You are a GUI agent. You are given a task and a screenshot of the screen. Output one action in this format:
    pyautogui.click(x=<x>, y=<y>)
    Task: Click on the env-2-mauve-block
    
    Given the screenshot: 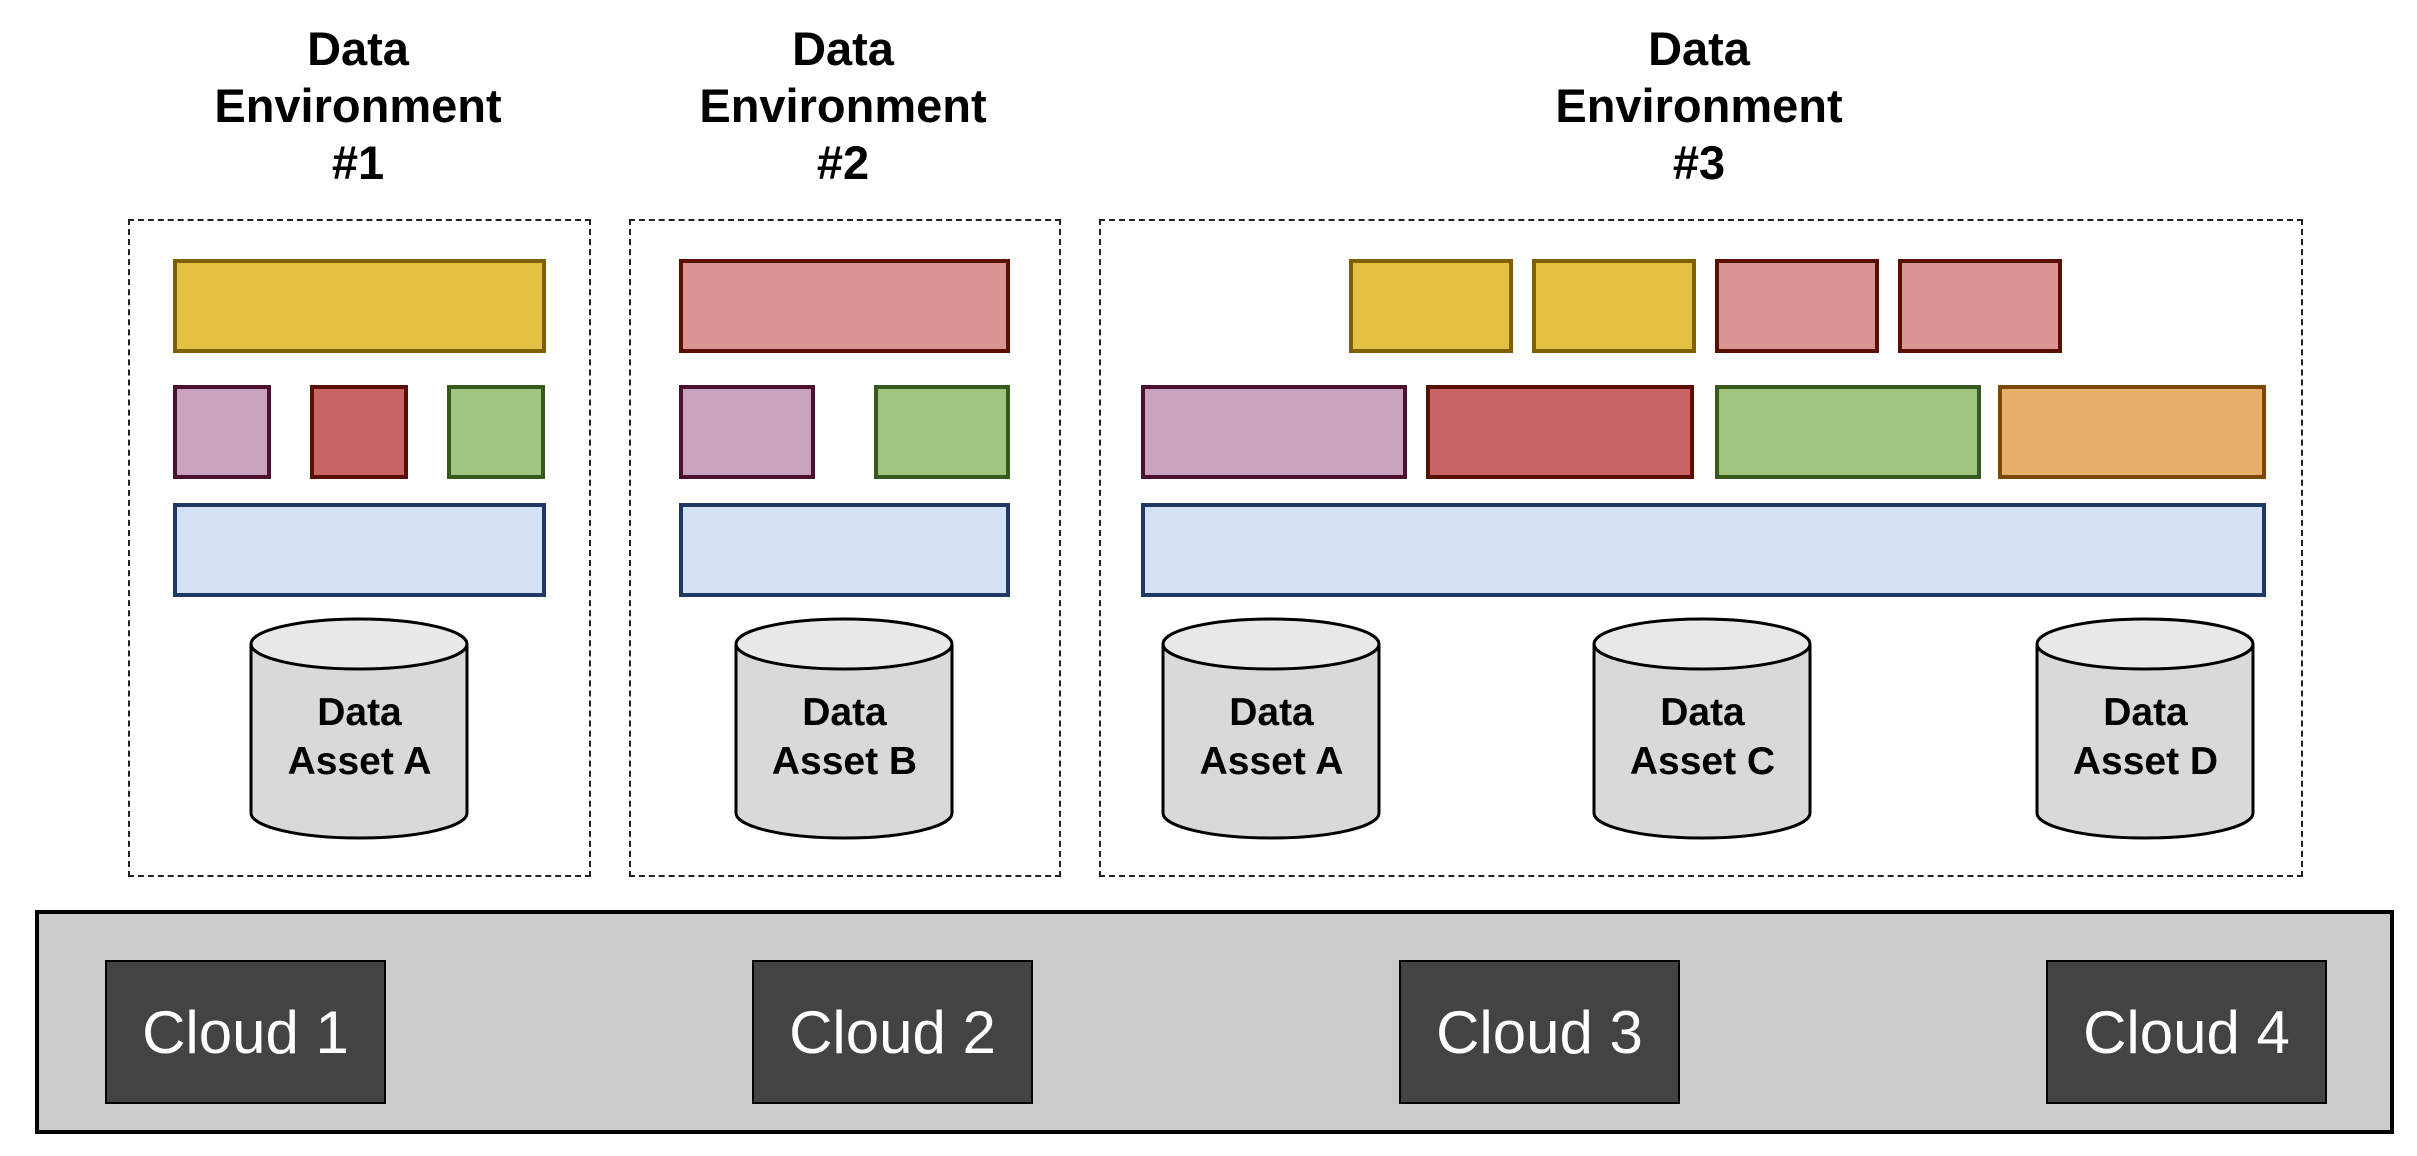 What is the action you would take?
    pyautogui.click(x=747, y=432)
    